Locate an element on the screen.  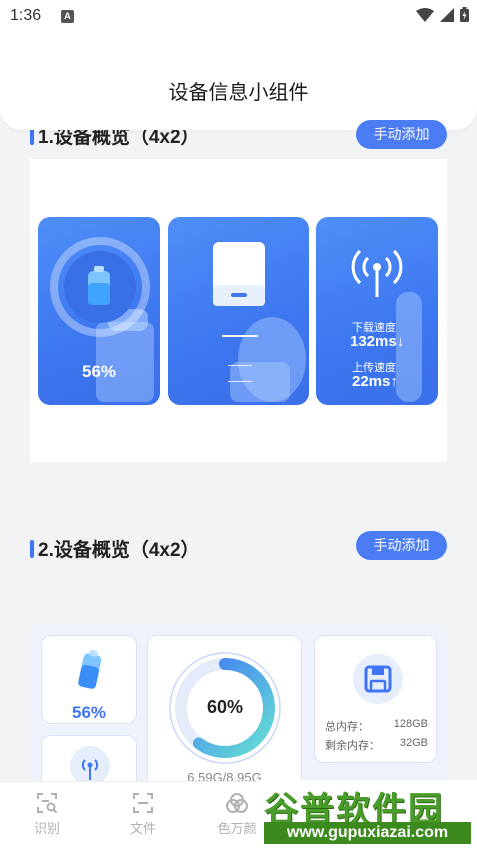
storage-free-value: 32GB is located at coordinates (413, 743).